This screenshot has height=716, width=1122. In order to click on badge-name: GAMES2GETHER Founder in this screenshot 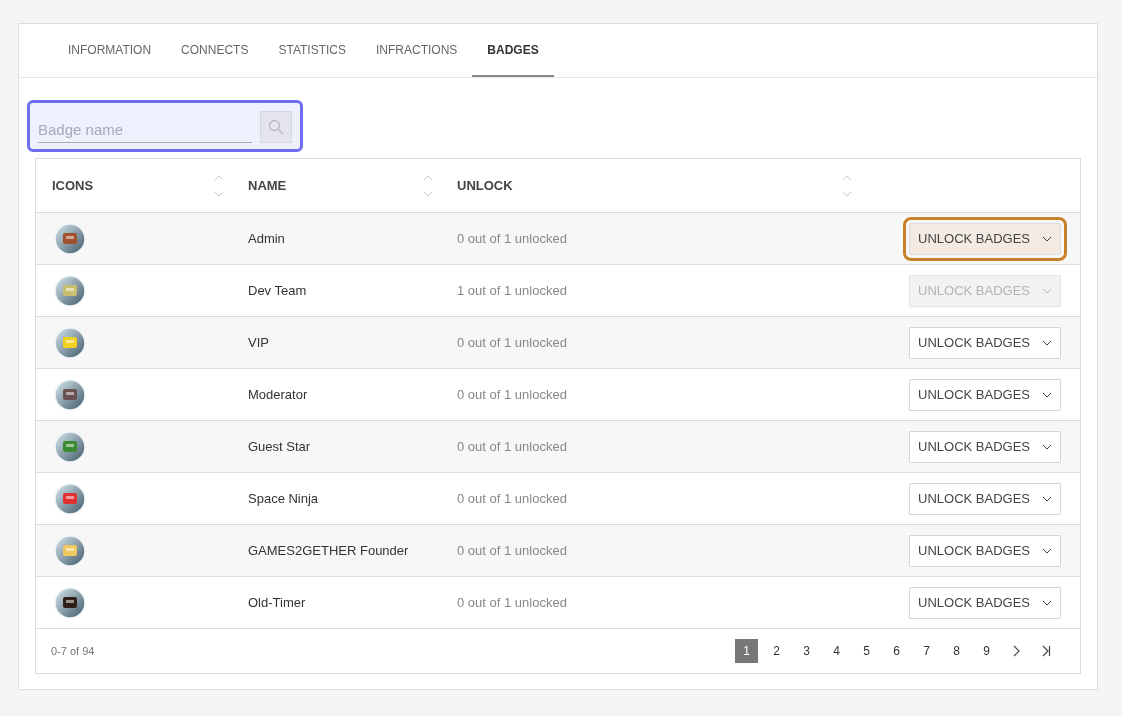, I will do `click(328, 550)`.